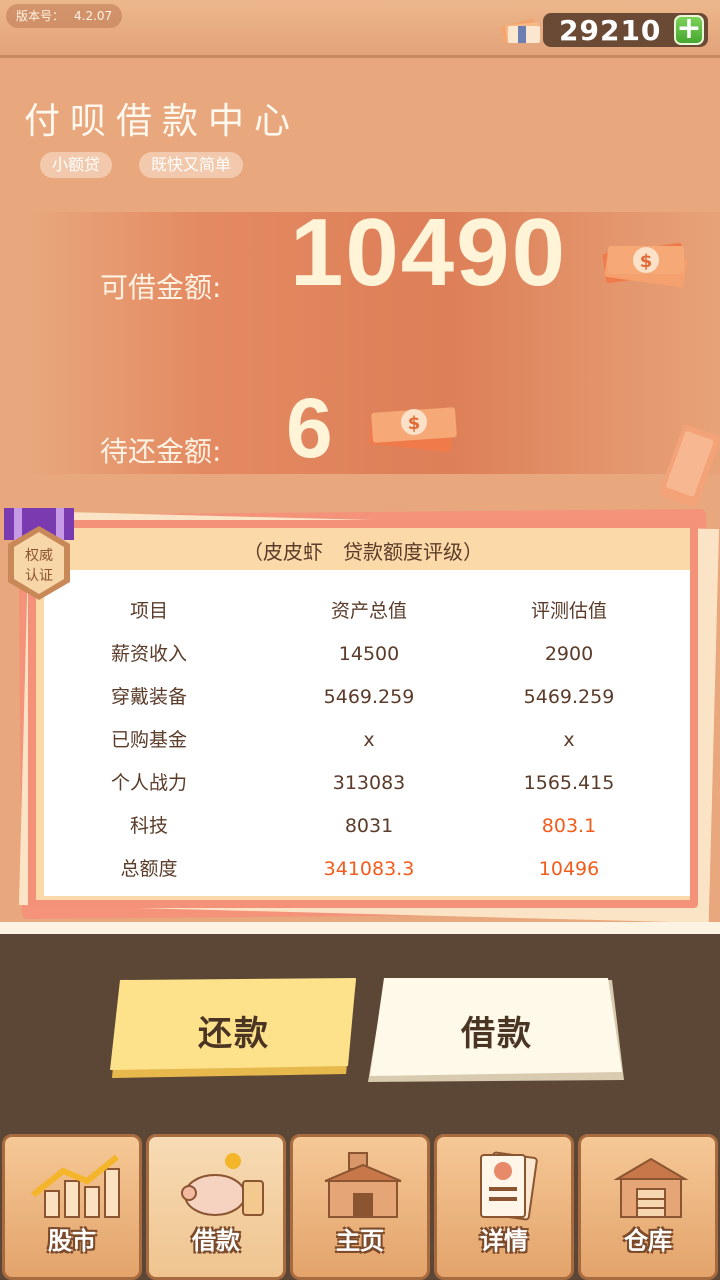 This screenshot has height=1280, width=720. I want to click on nav-warehouse: 仓库, so click(648, 1207).